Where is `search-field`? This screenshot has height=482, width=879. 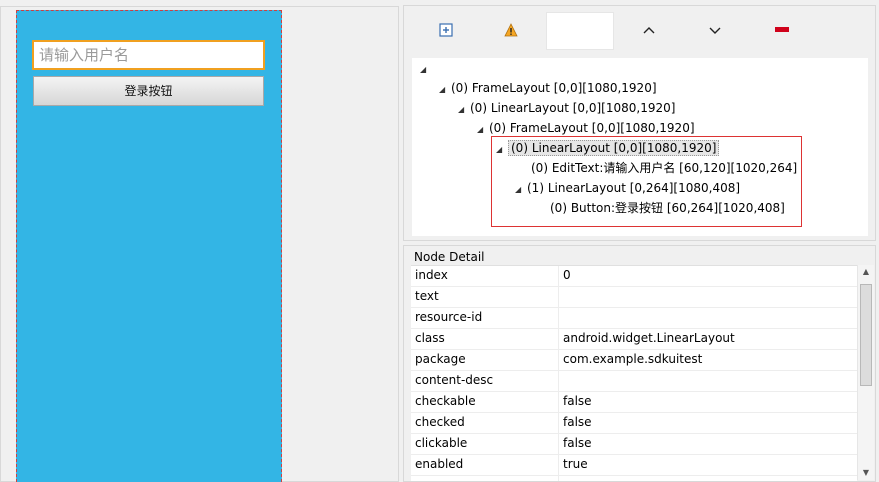
search-field is located at coordinates (580, 31).